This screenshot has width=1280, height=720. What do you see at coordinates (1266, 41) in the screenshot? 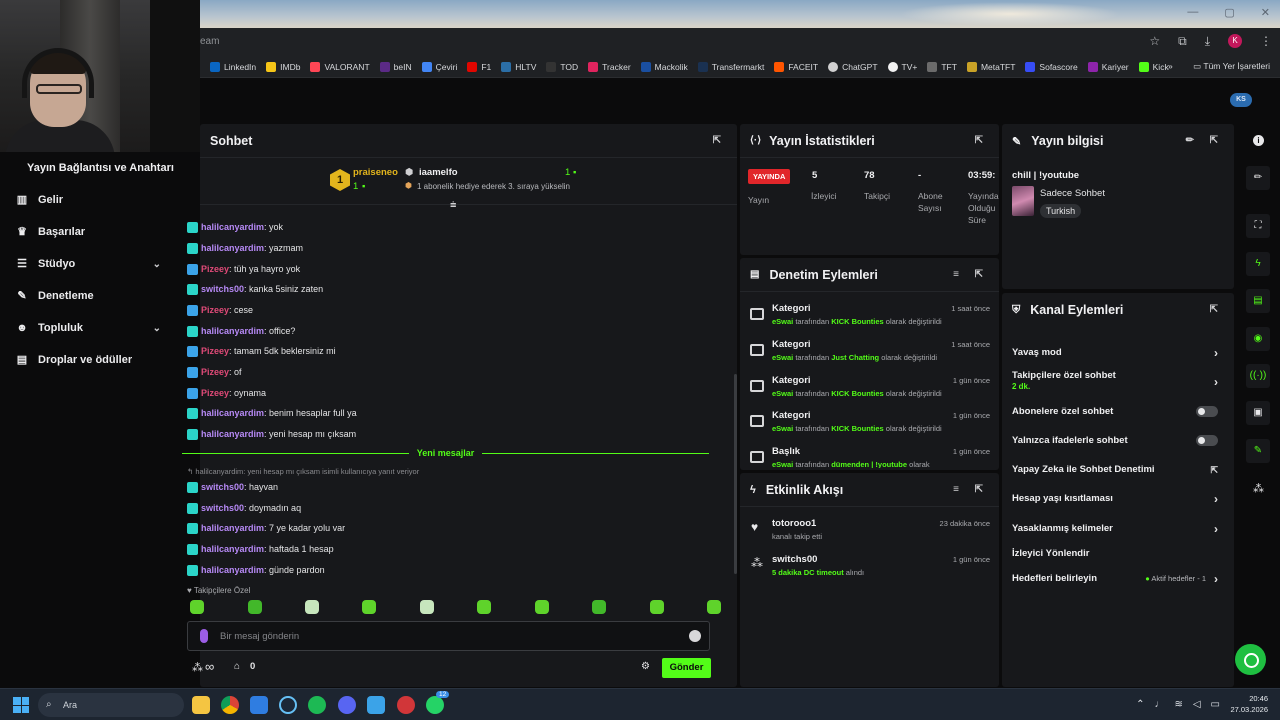
I see `menu-icon: ⋮` at bounding box center [1266, 41].